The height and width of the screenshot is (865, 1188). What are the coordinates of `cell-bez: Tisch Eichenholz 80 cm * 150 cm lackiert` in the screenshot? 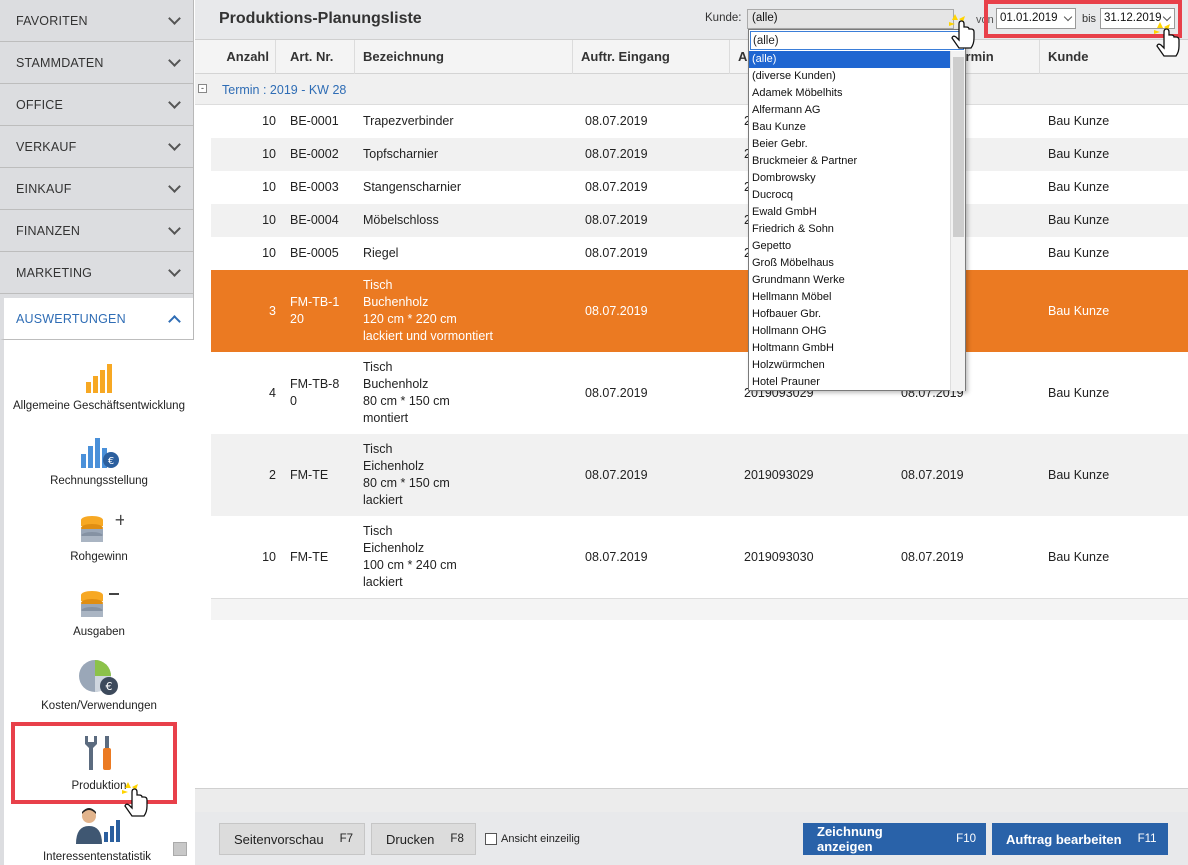 It's located at (406, 474).